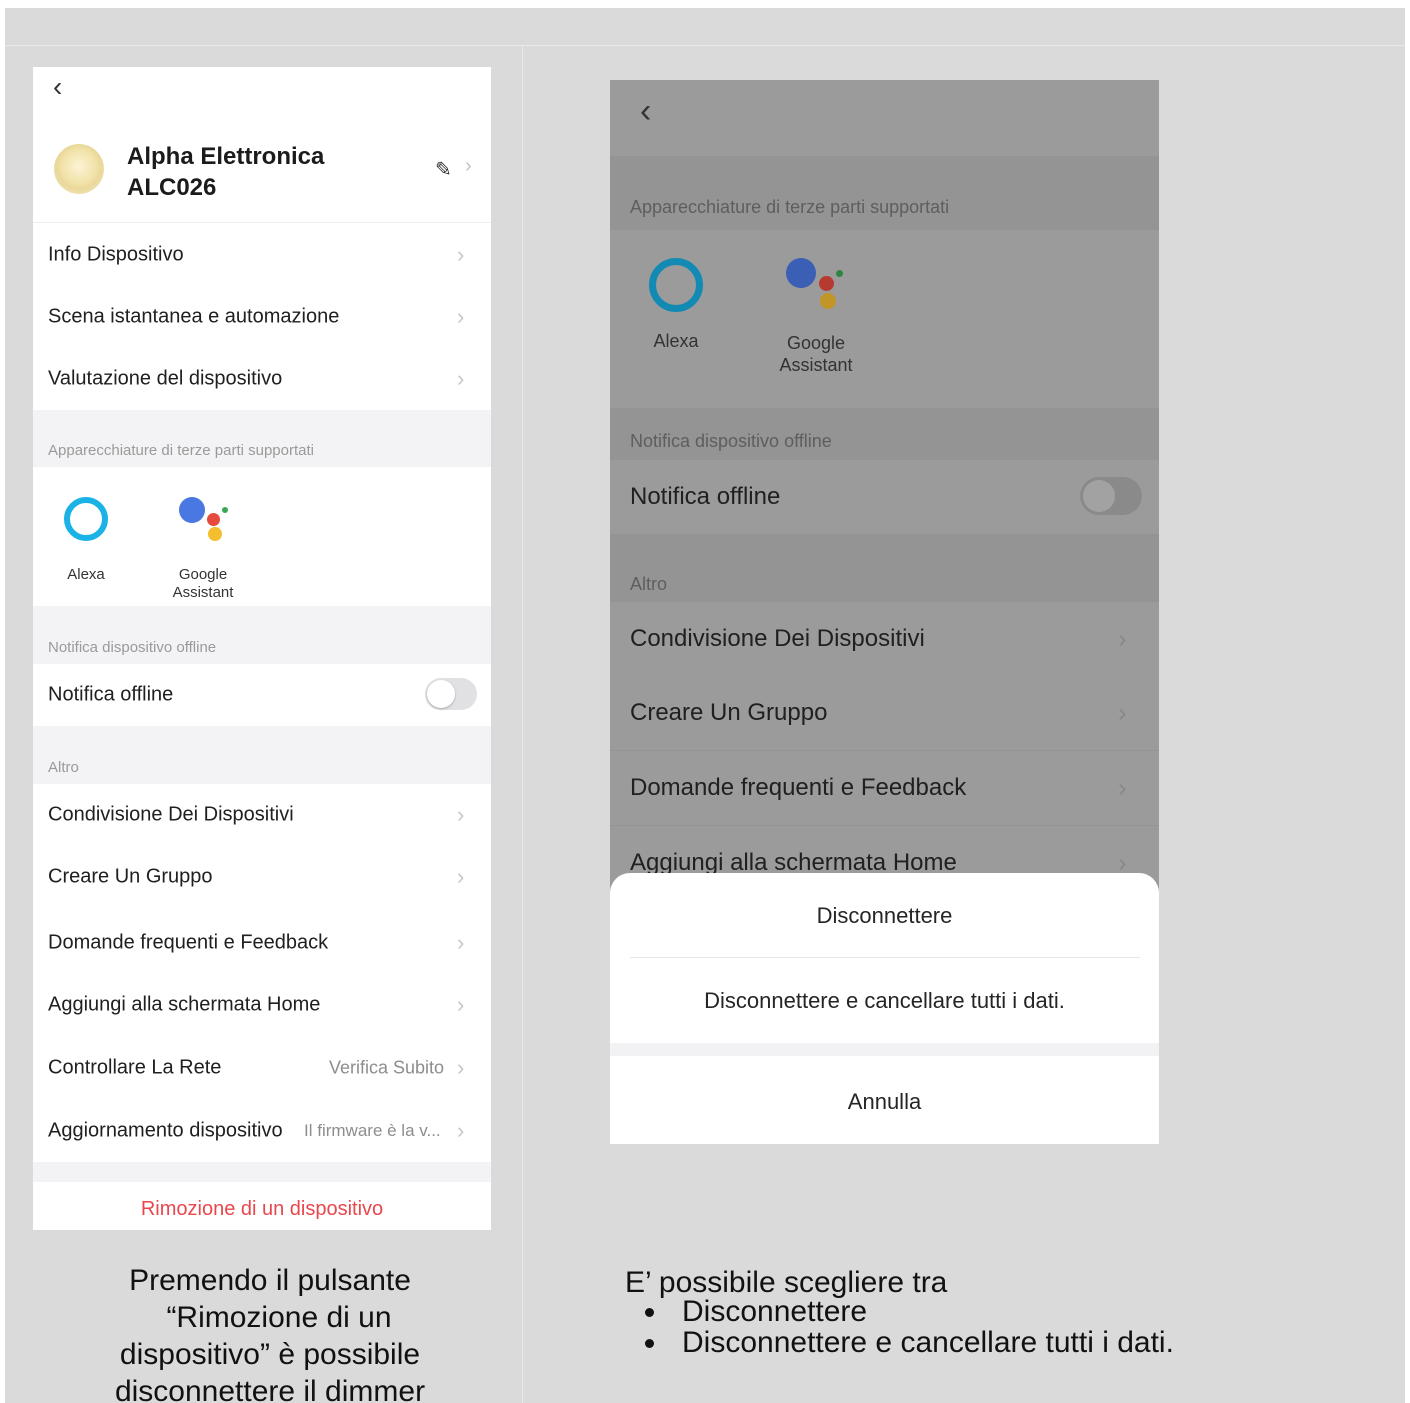 The height and width of the screenshot is (1403, 1410). What do you see at coordinates (899, 1342) in the screenshot?
I see `caption-list-item: Disconnettere e cancellare tutti i dati.` at bounding box center [899, 1342].